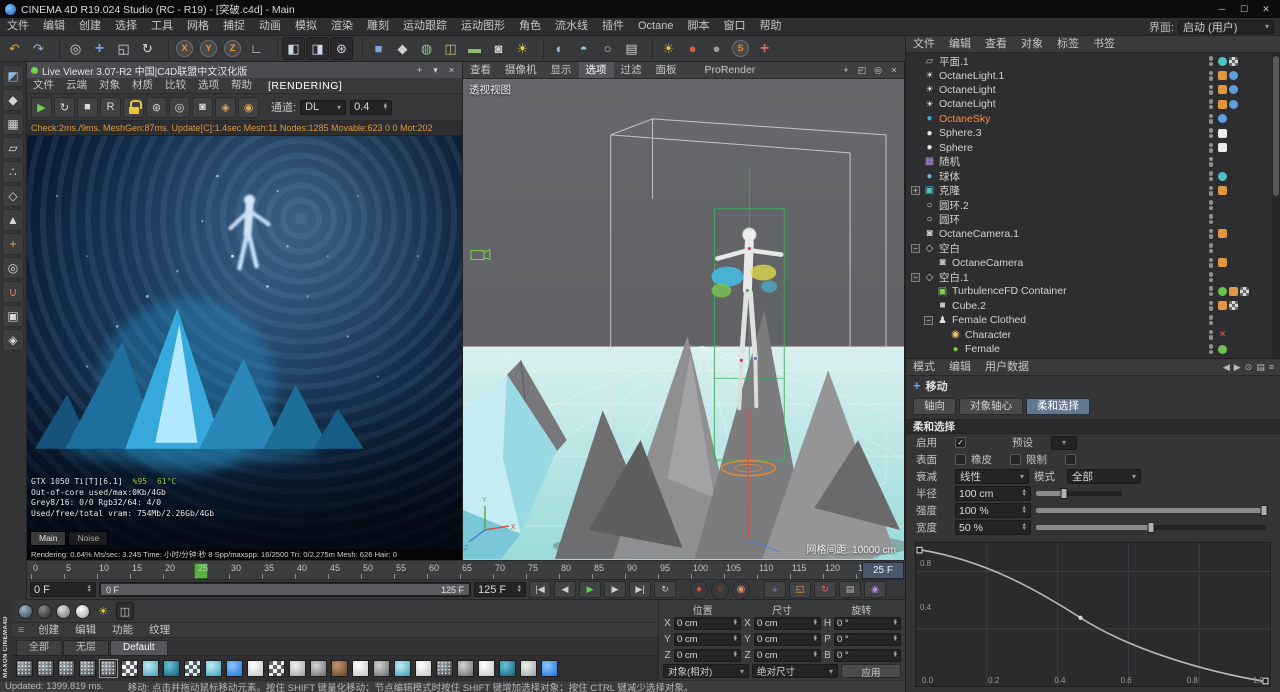  What do you see at coordinates (631, 48) in the screenshot?
I see `display-mode-icon: ▤` at bounding box center [631, 48].